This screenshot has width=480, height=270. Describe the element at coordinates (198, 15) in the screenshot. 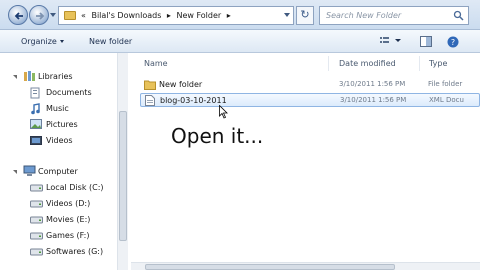

I see `breadcrumb-new-folder: New Folder` at that location.